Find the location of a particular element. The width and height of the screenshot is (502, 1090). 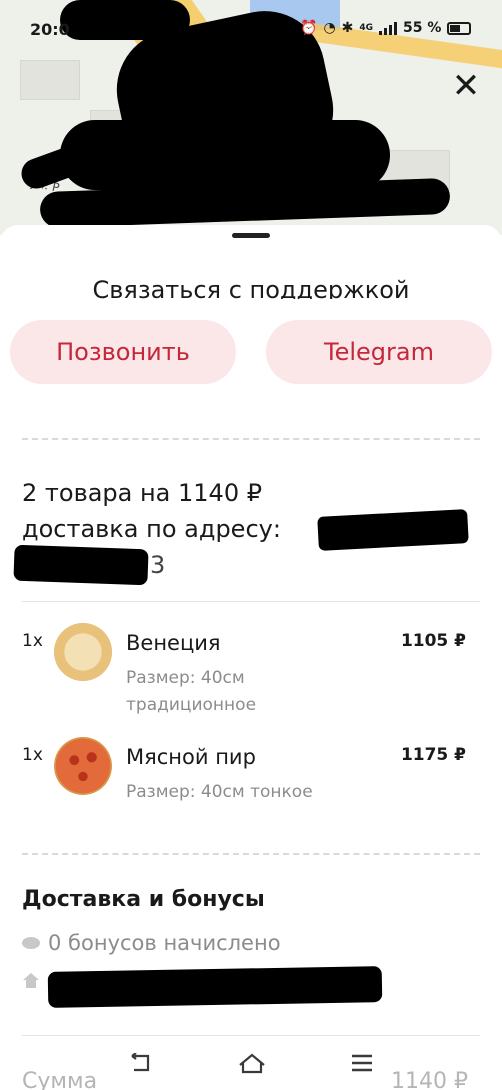

bonus-text: 0 бонусов начислено is located at coordinates (164, 943).